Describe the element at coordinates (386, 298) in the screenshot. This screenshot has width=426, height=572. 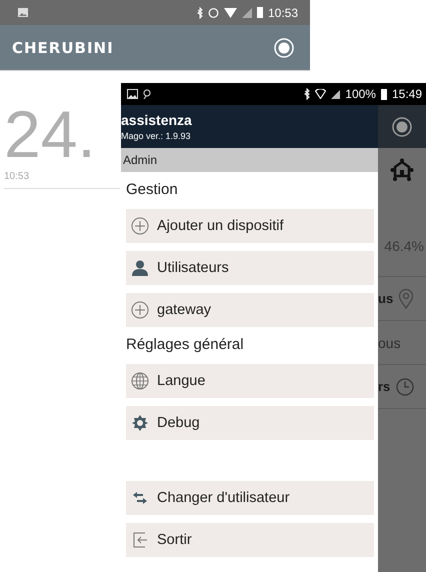
I see `row-label: us` at that location.